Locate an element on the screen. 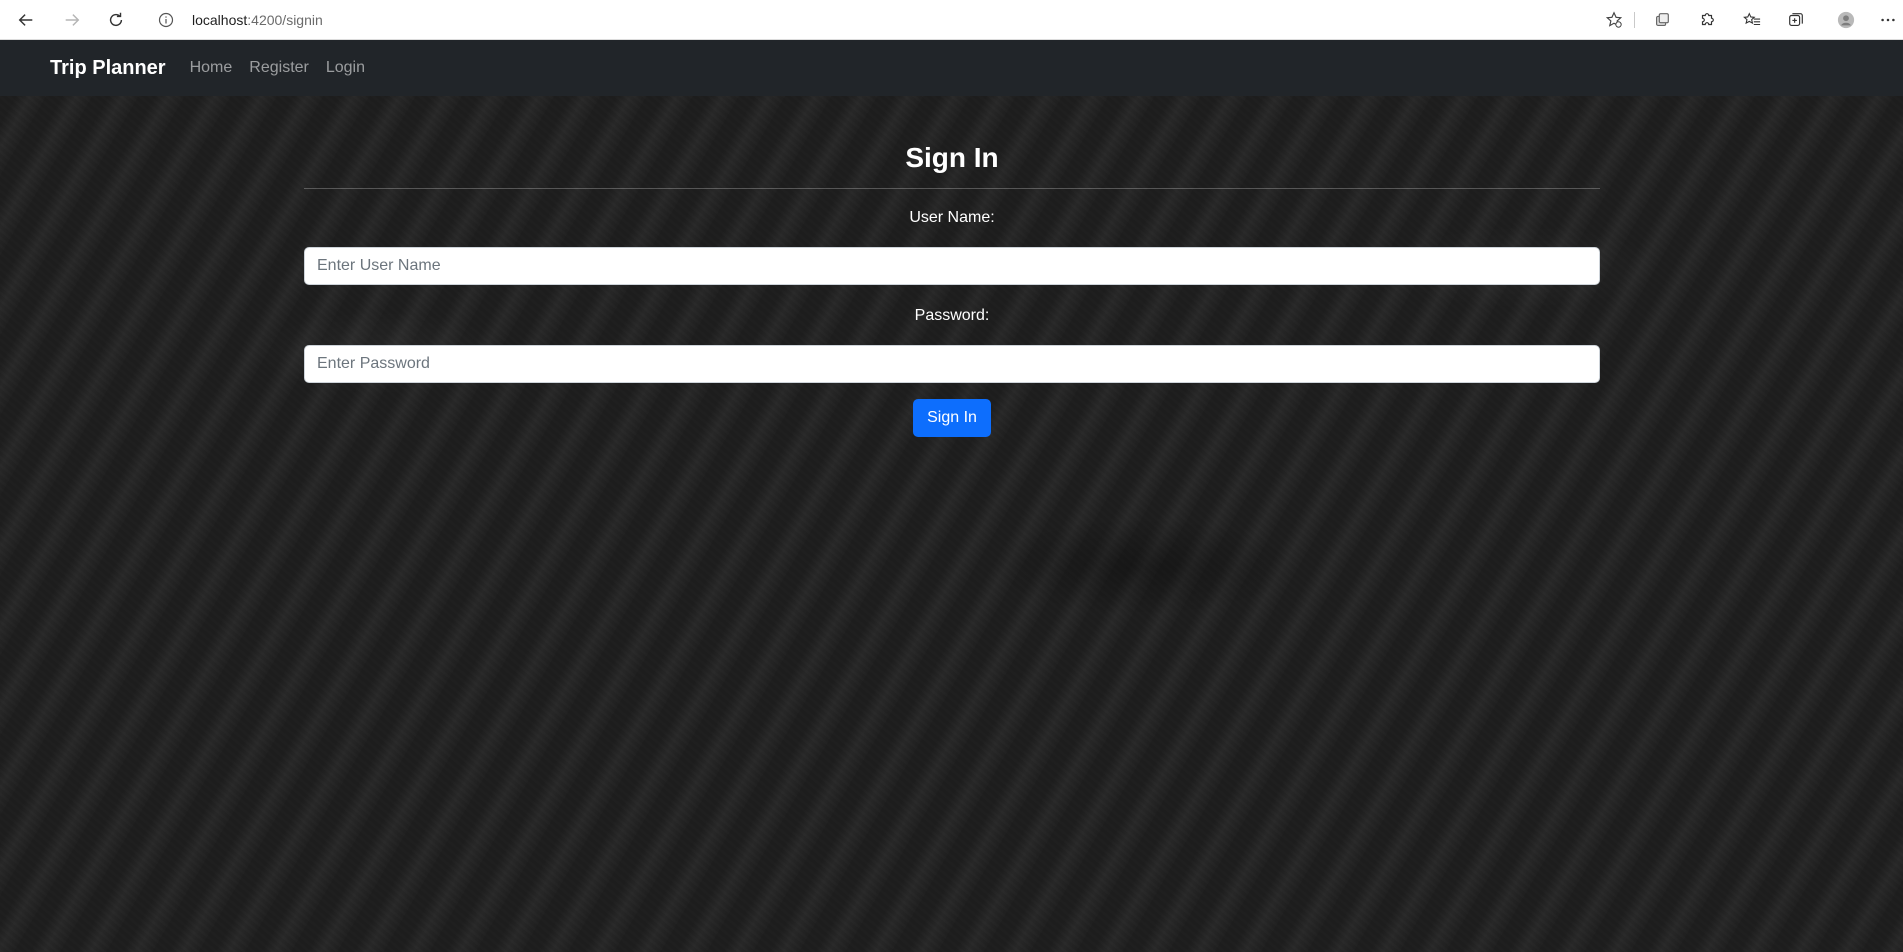 This screenshot has width=1903, height=952. nav-link-login: Login is located at coordinates (345, 68).